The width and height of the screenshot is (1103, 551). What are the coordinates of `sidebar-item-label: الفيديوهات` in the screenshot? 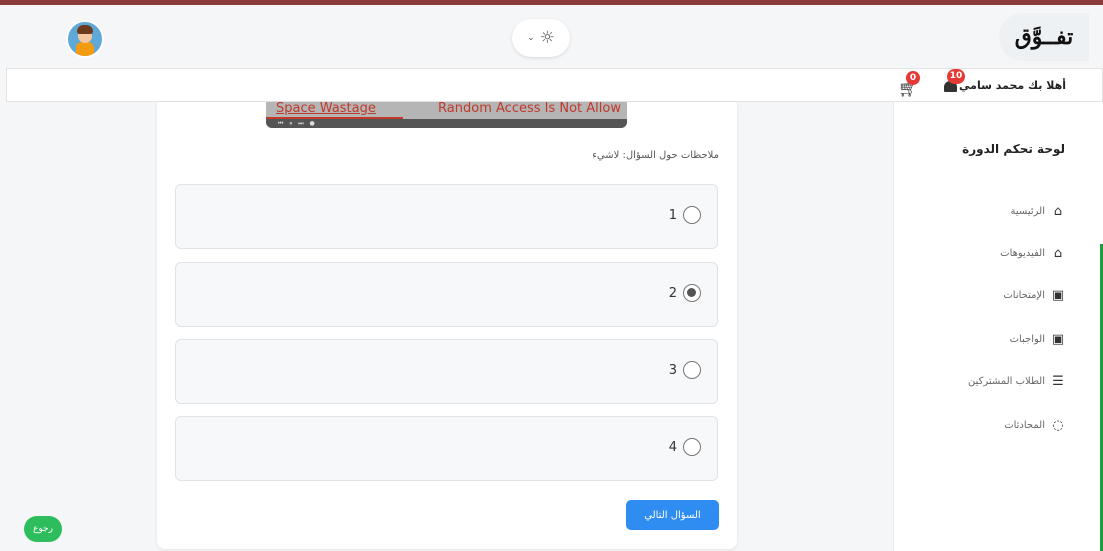 It's located at (1022, 253).